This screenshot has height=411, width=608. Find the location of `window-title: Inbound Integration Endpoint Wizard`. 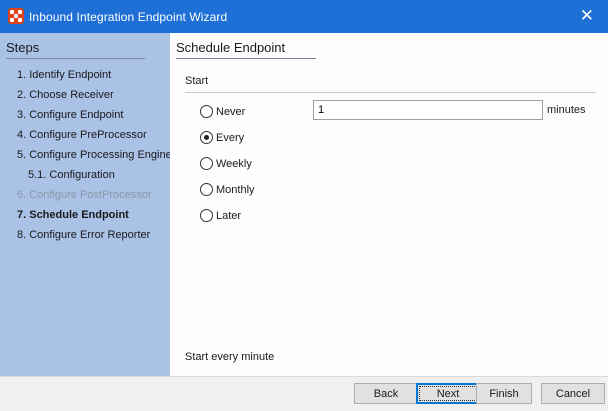

window-title: Inbound Integration Endpoint Wizard is located at coordinates (128, 17).